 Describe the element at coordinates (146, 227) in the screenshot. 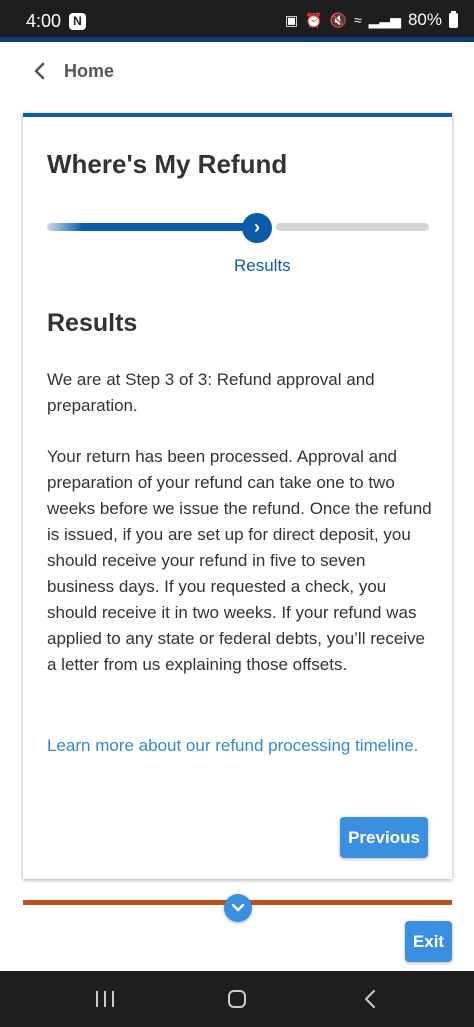

I see `progress-fill` at that location.